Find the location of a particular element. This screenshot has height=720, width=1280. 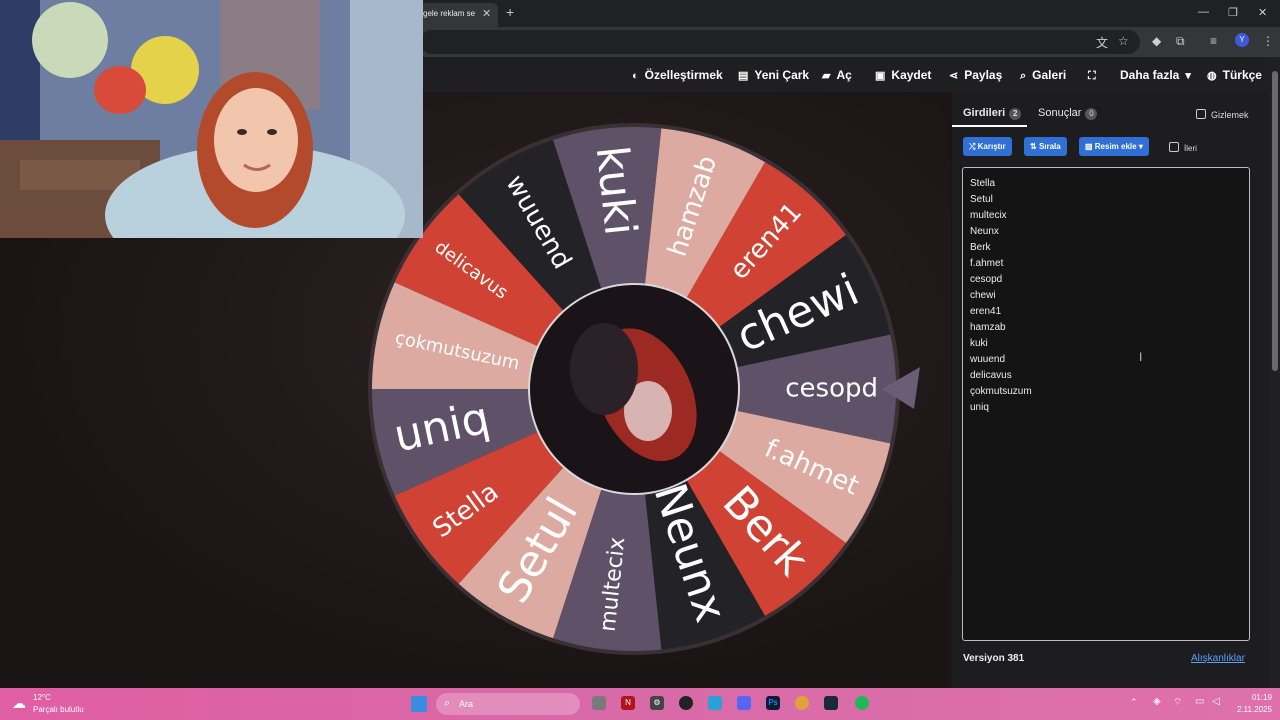

minimize-button: — is located at coordinates (1203, 12).